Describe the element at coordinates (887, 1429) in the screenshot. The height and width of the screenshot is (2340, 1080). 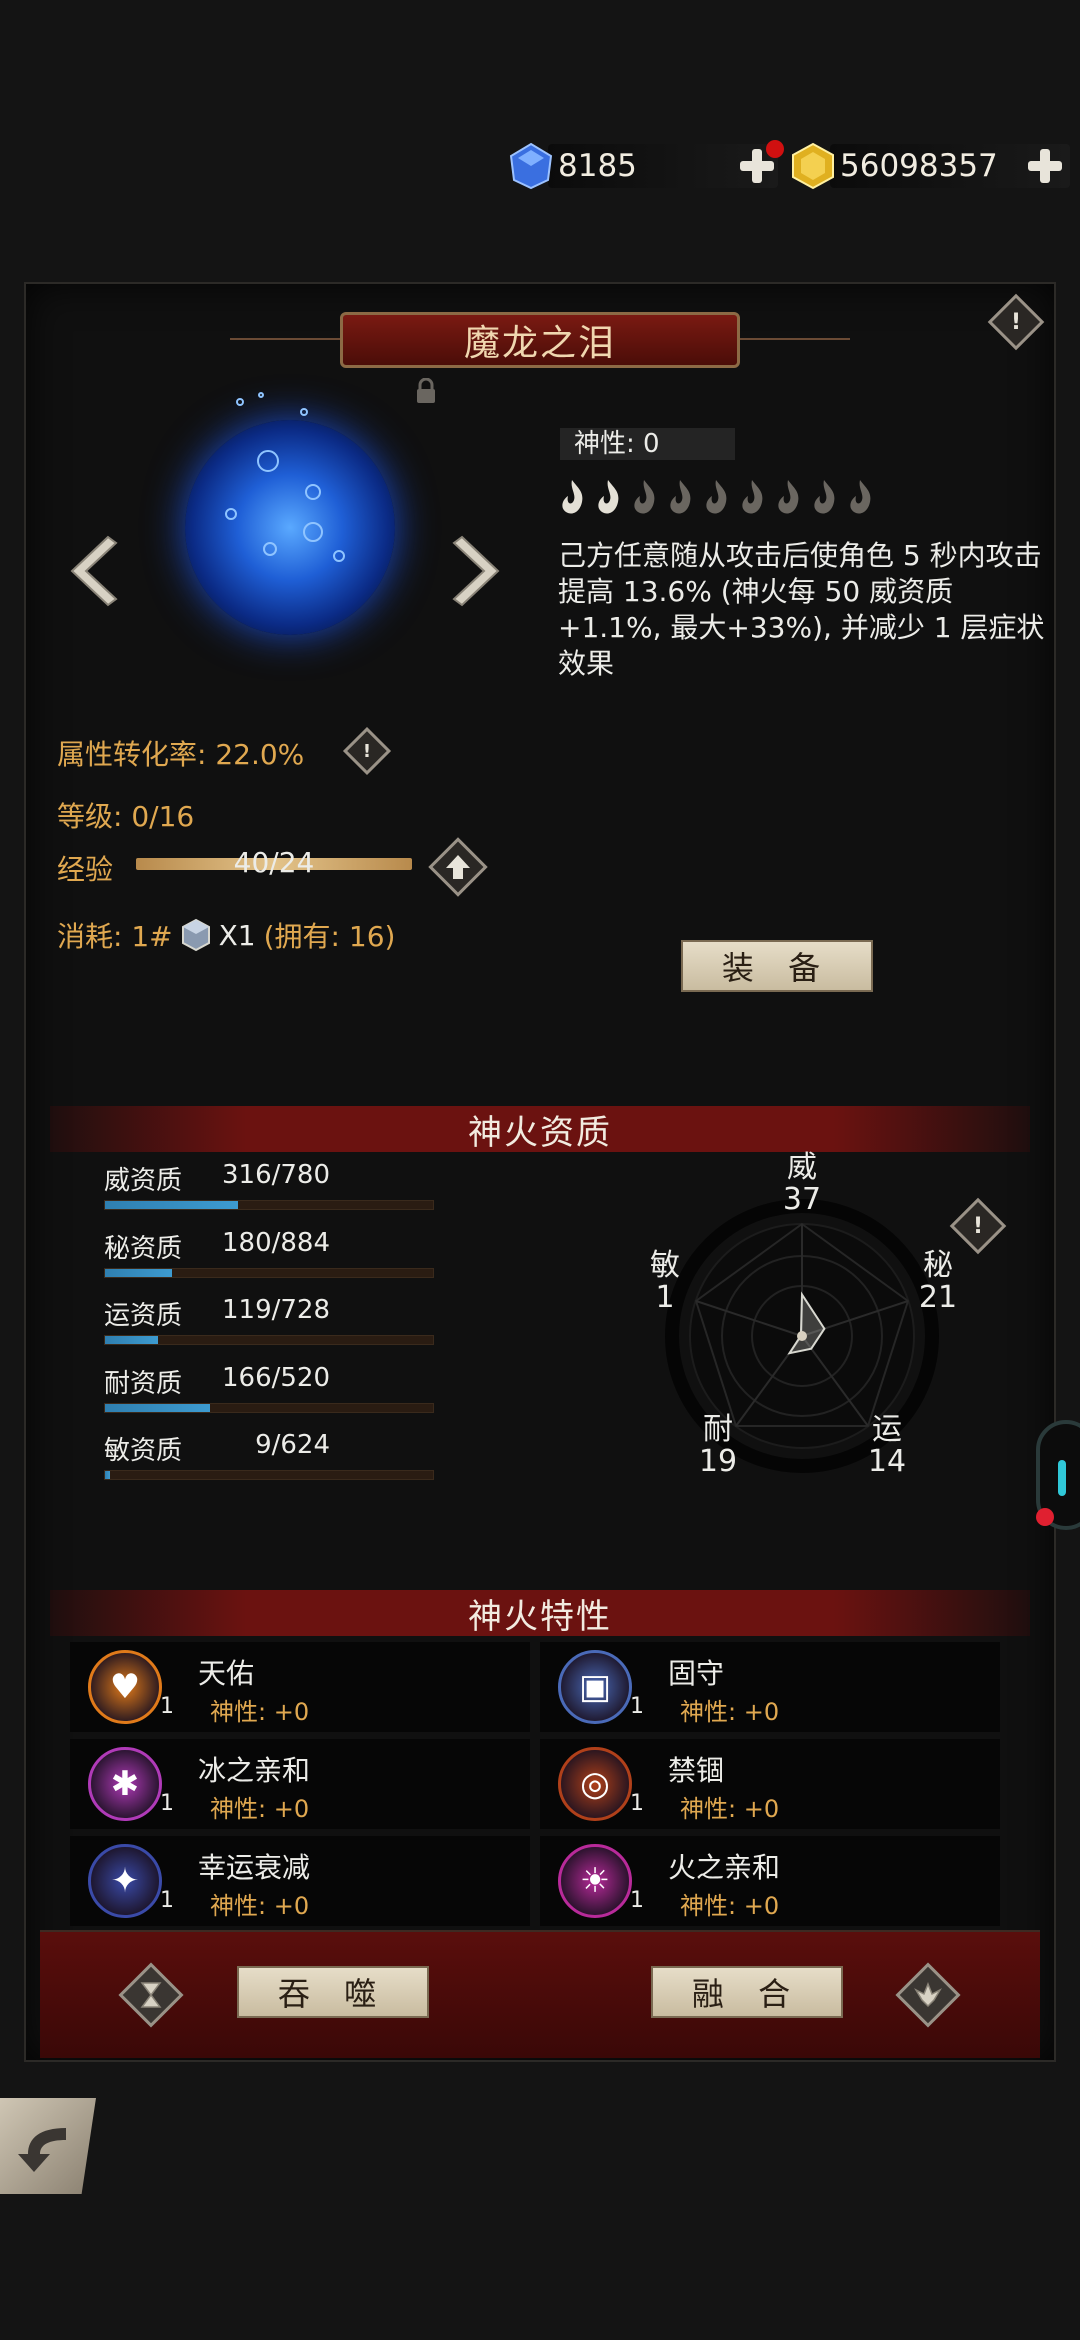
I see `radar-name-yun: 运` at that location.